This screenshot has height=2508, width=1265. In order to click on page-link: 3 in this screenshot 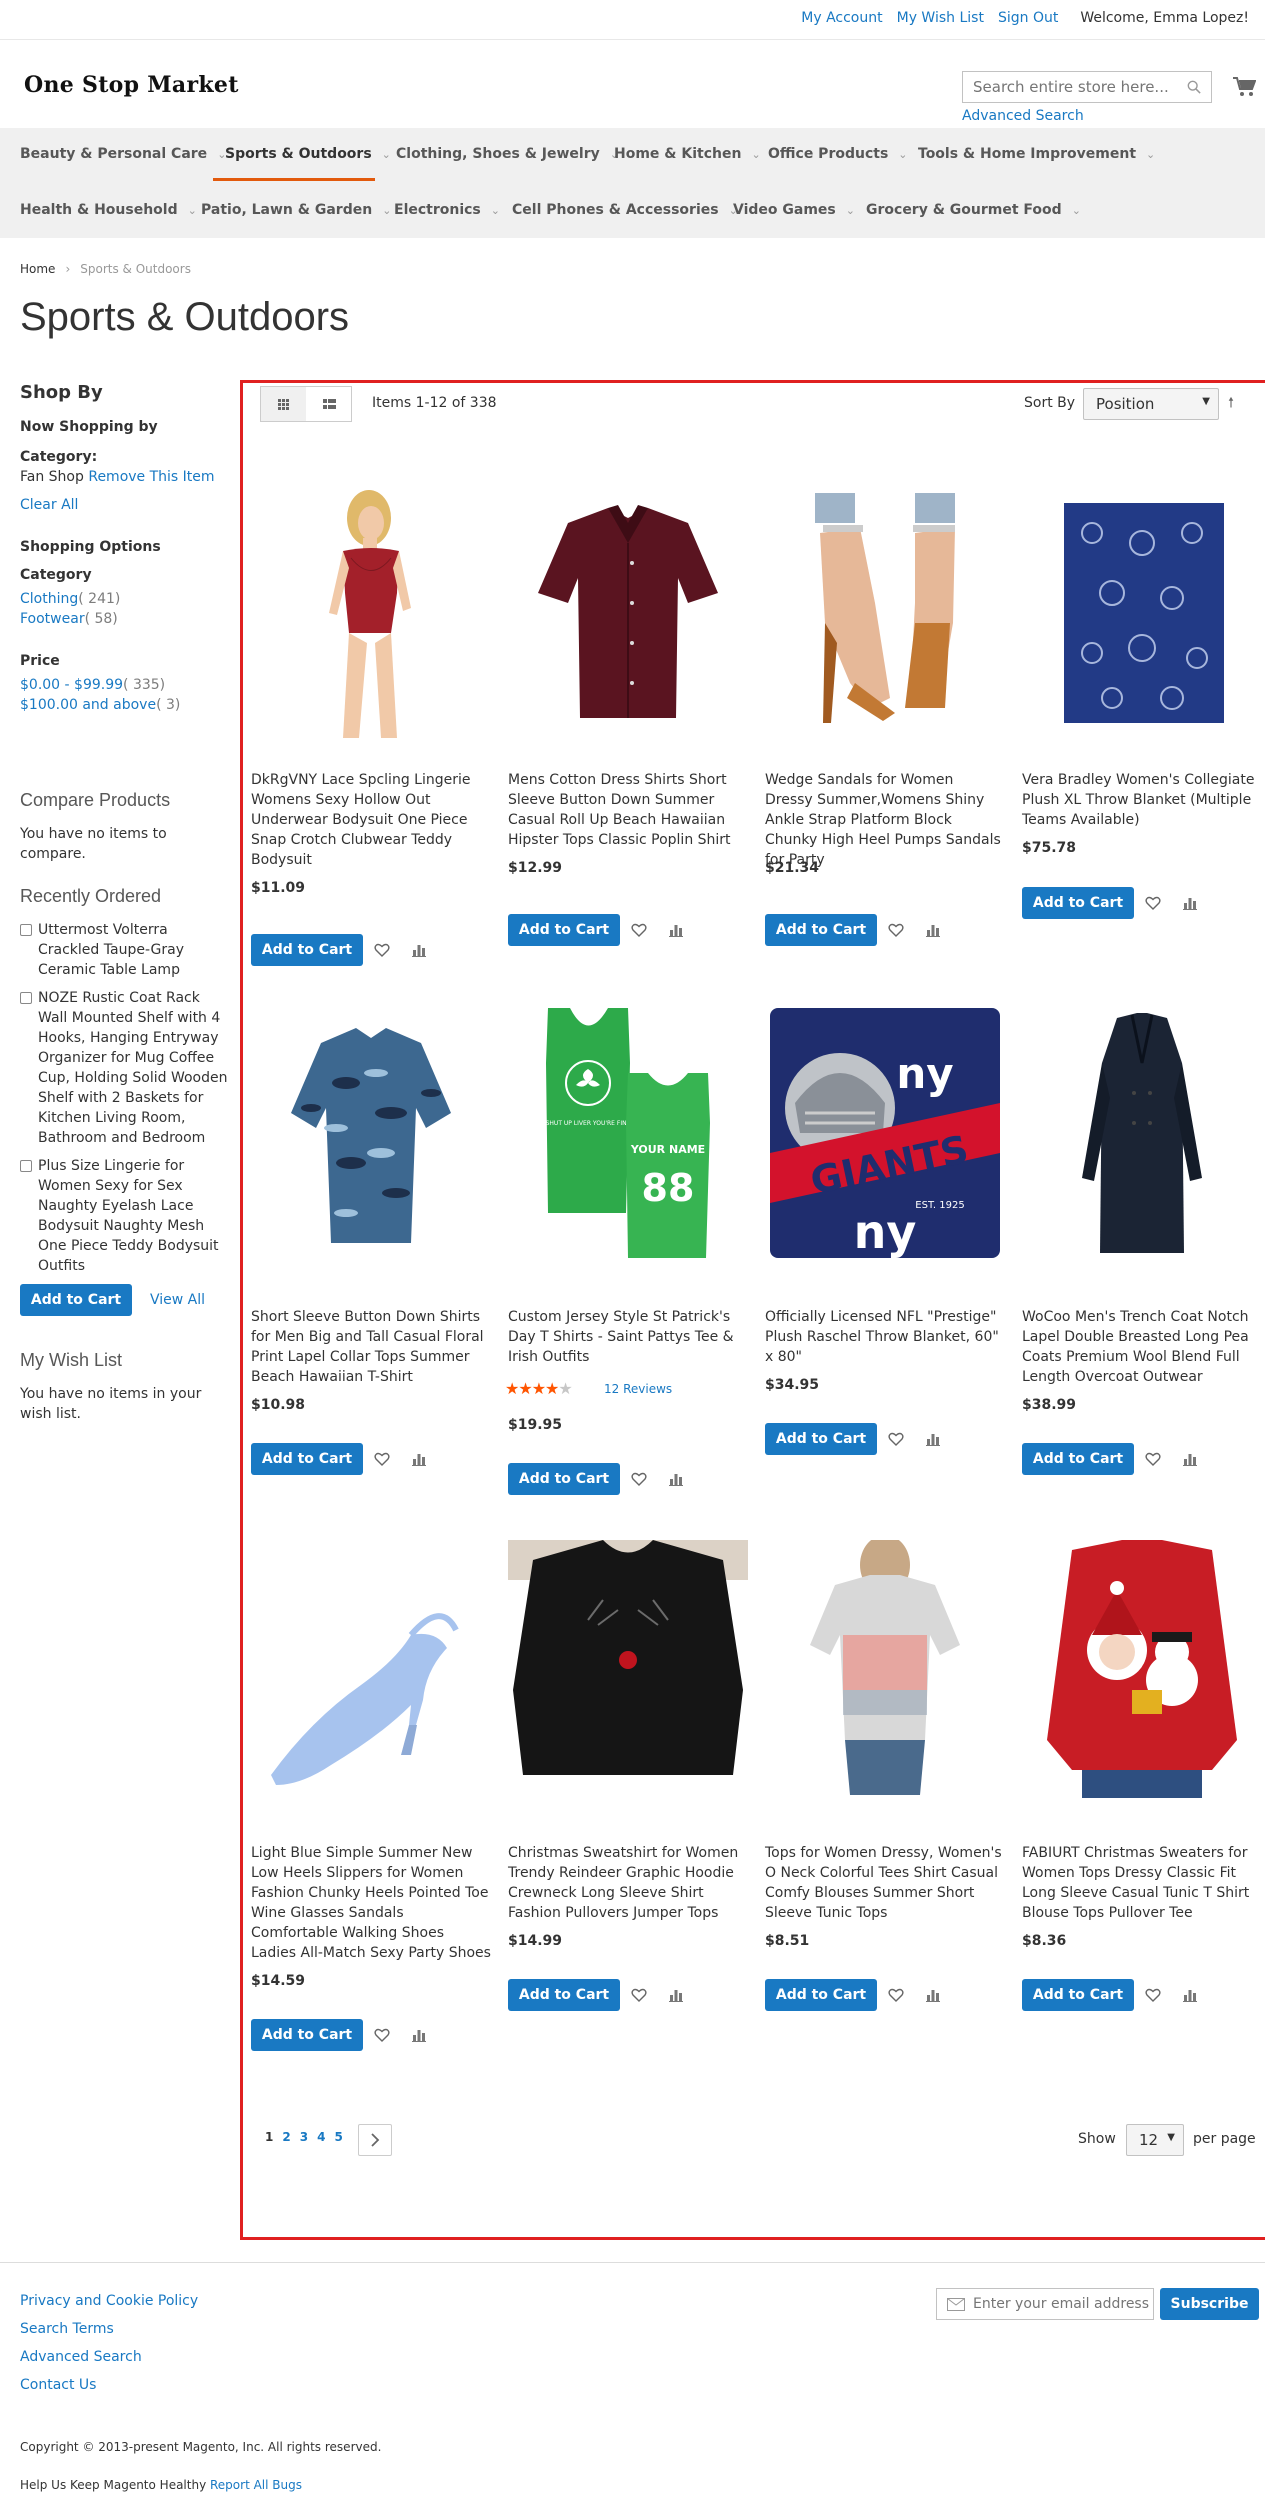, I will do `click(304, 2137)`.